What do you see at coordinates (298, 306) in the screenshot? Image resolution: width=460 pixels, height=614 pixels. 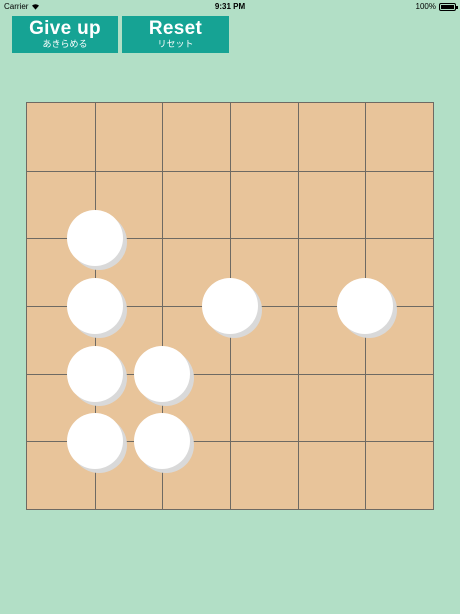 I see `grid-line-vertical` at bounding box center [298, 306].